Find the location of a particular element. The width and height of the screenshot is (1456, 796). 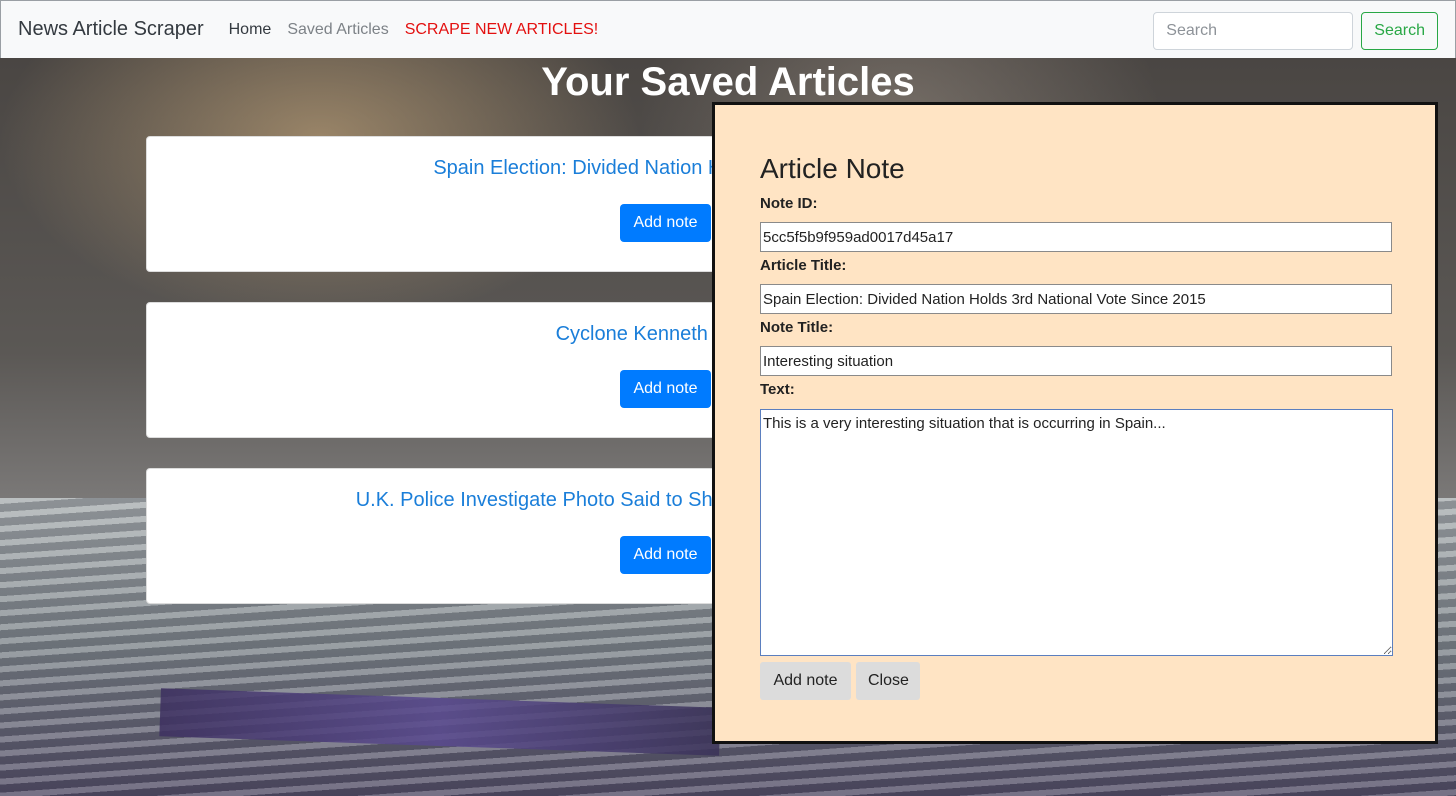

note-title-field is located at coordinates (1076, 361).